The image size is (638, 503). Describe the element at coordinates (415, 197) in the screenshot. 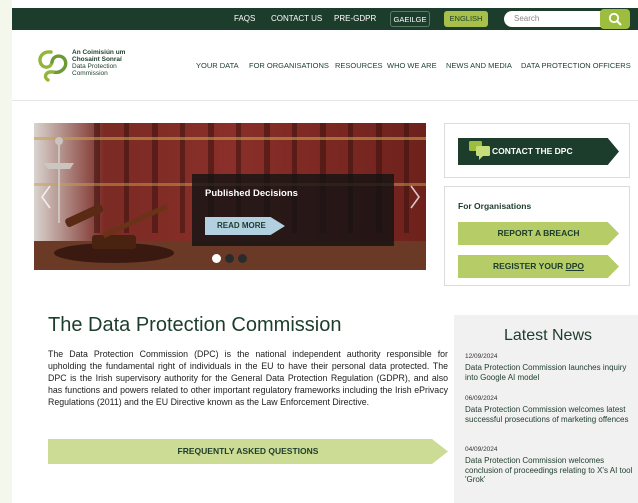

I see `carousel-next-icon` at that location.